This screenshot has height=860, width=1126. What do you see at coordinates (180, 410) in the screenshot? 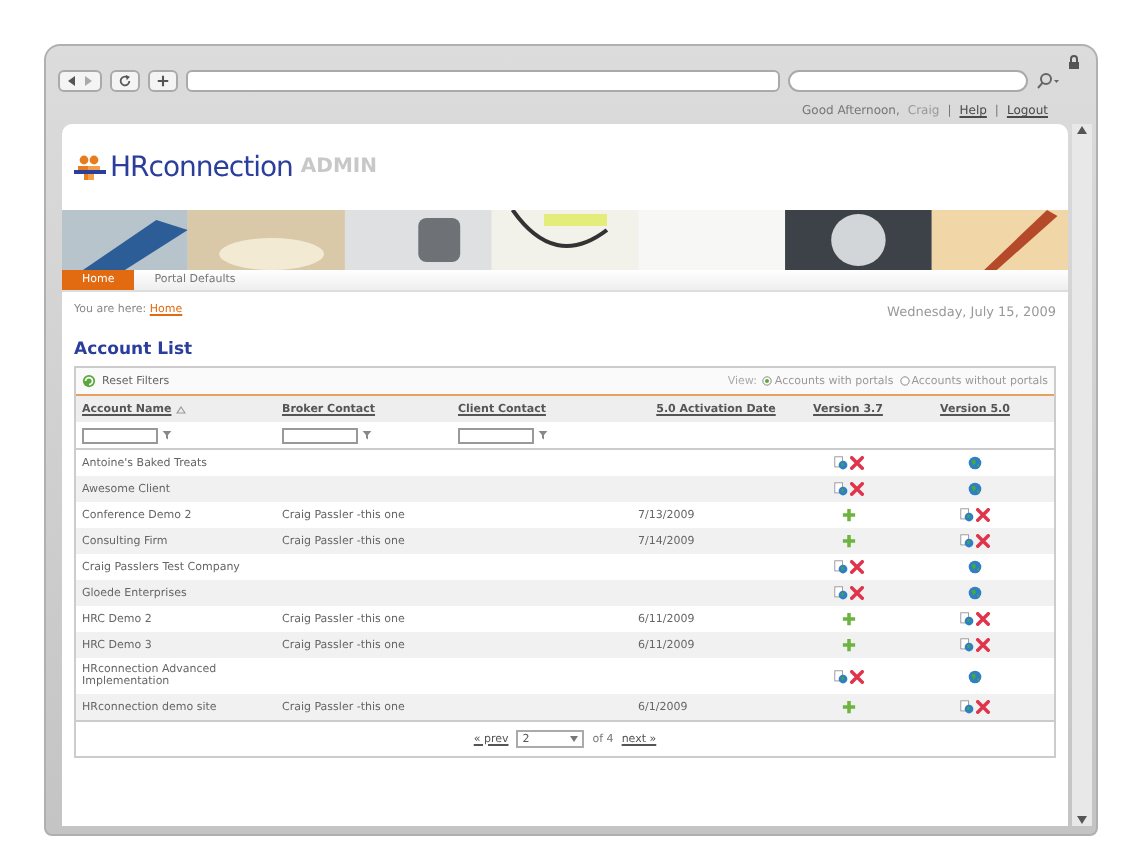
I see `sort-icon` at bounding box center [180, 410].